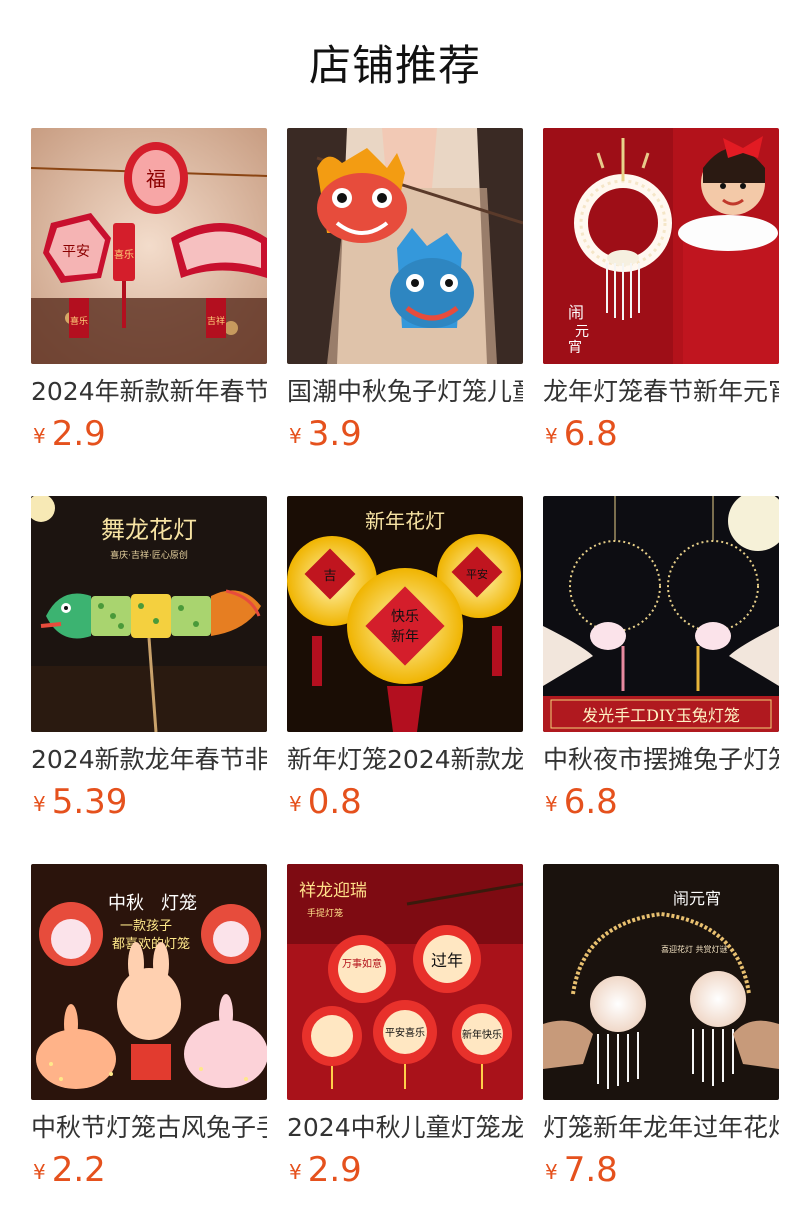 The image size is (790, 1232). Describe the element at coordinates (149, 392) in the screenshot. I see `product-title: 2024年新款新年春节` at that location.